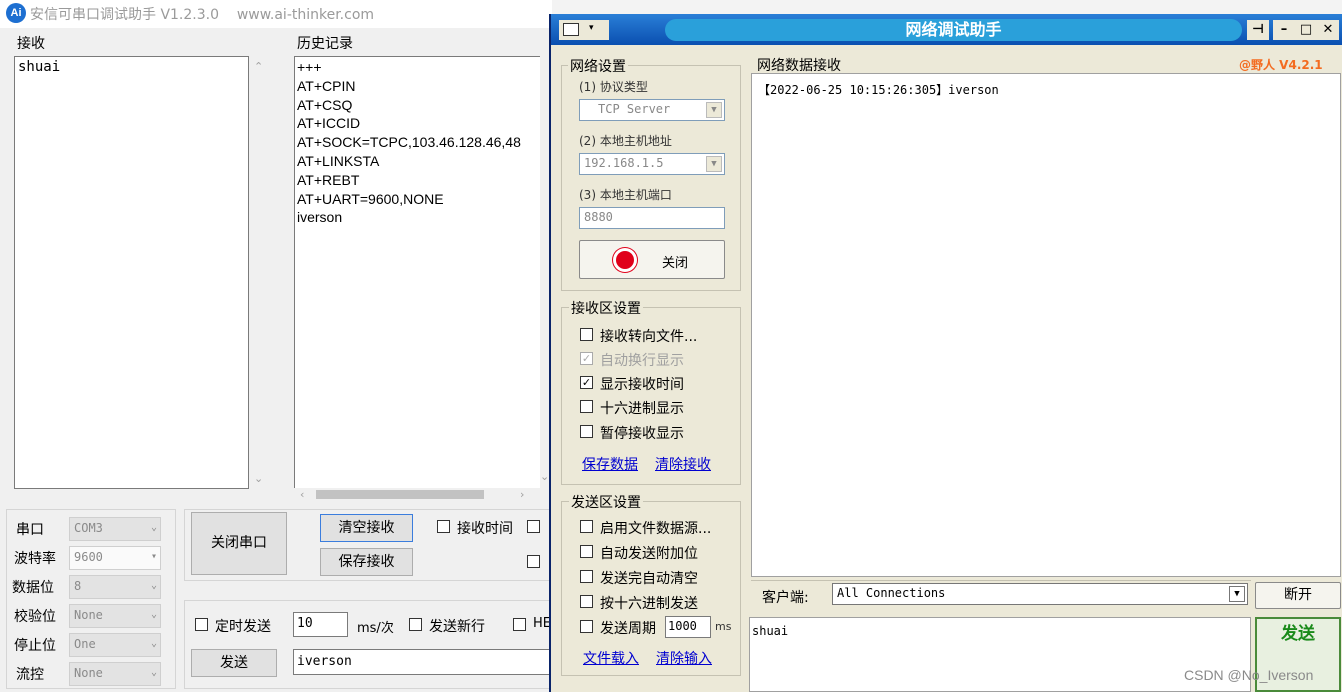 The image size is (1342, 692). Describe the element at coordinates (417, 123) in the screenshot. I see `history-item: AT+ICCID` at that location.